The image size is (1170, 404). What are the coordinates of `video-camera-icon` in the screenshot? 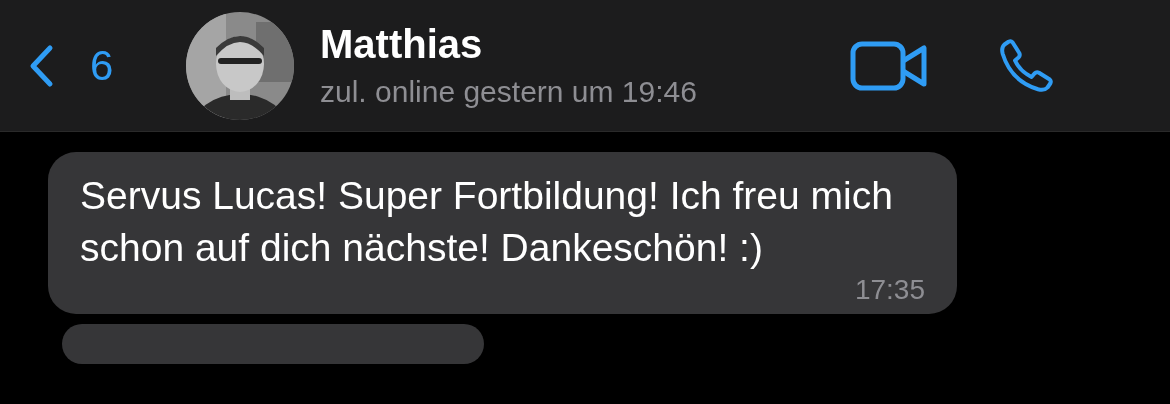 It's located at (889, 65).